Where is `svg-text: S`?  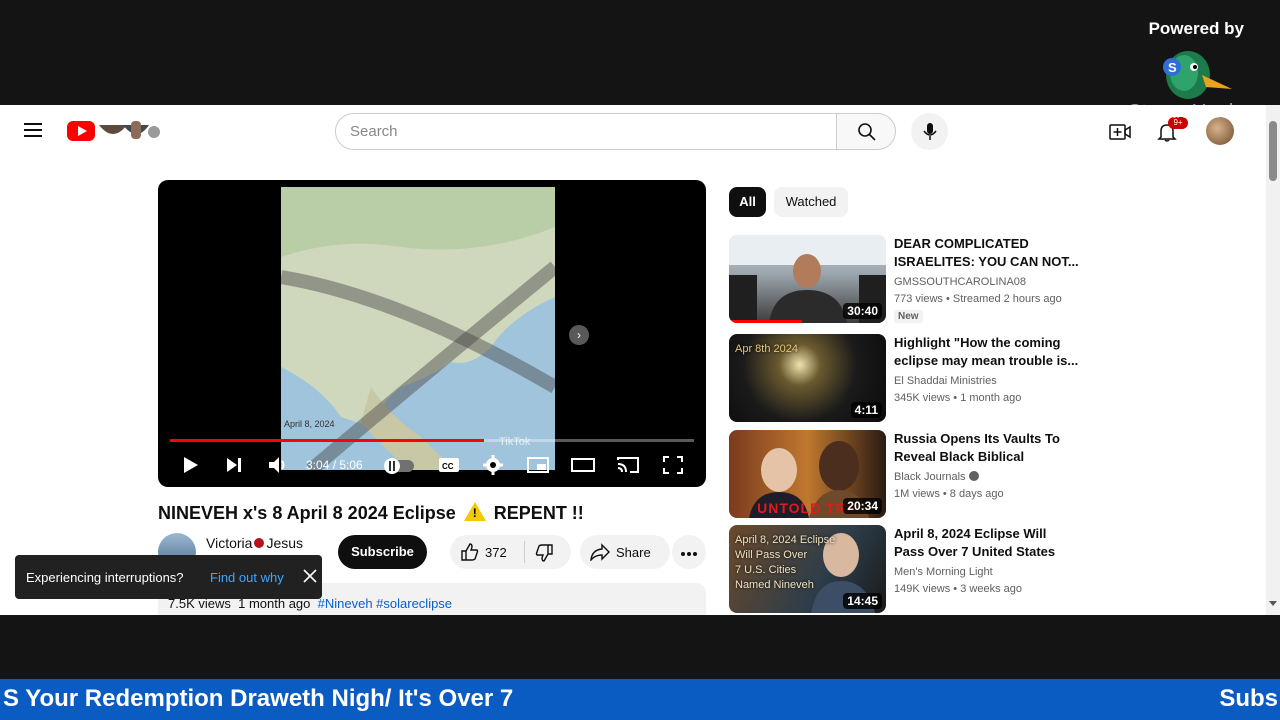 svg-text: S is located at coordinates (1172, 67).